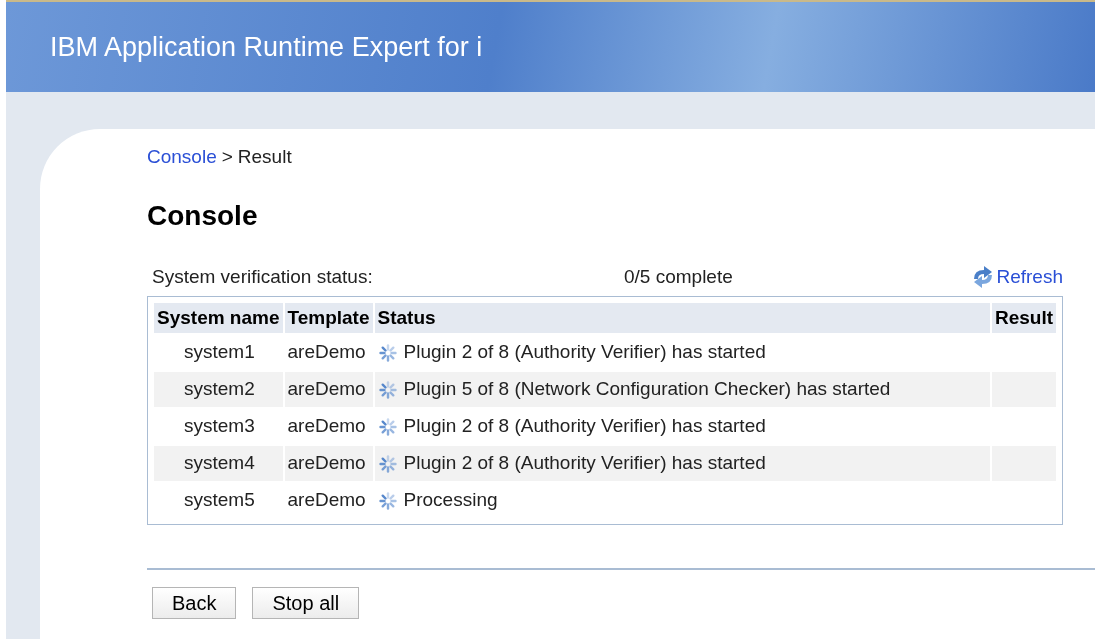  What do you see at coordinates (182, 157) in the screenshot?
I see `breadcrumb-link: Console` at bounding box center [182, 157].